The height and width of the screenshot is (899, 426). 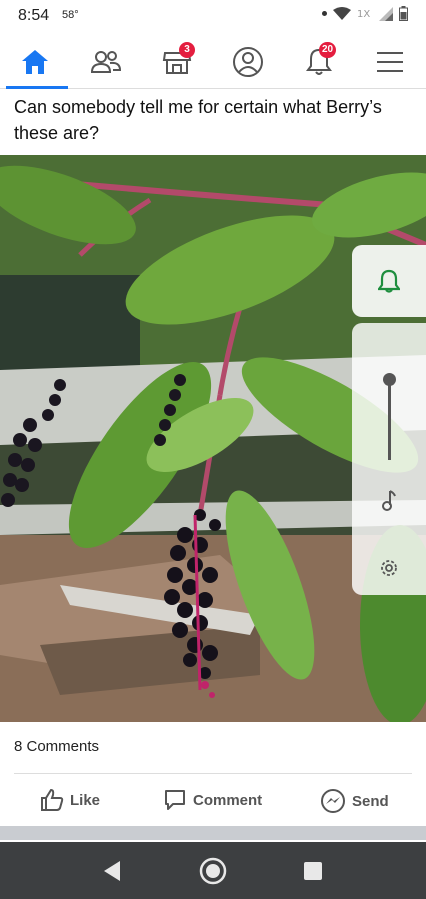 What do you see at coordinates (52, 799) in the screenshot?
I see `thumbs-up-icon` at bounding box center [52, 799].